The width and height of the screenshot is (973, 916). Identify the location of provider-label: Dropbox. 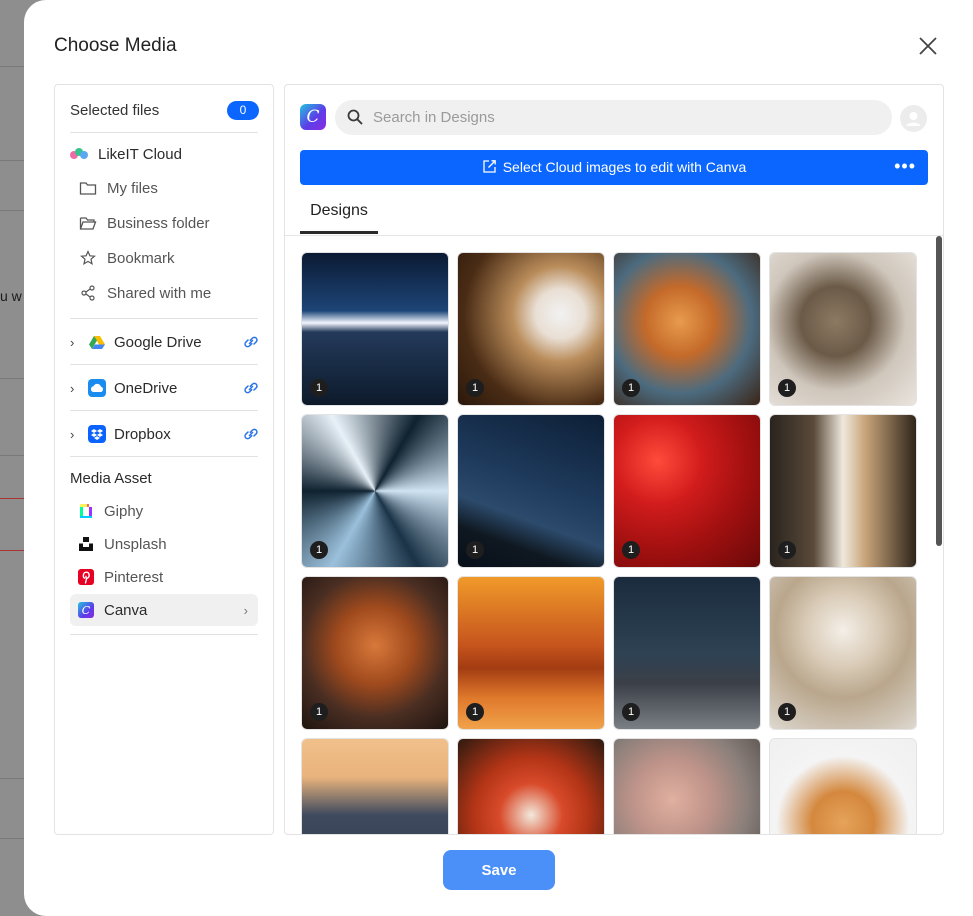
(142, 434).